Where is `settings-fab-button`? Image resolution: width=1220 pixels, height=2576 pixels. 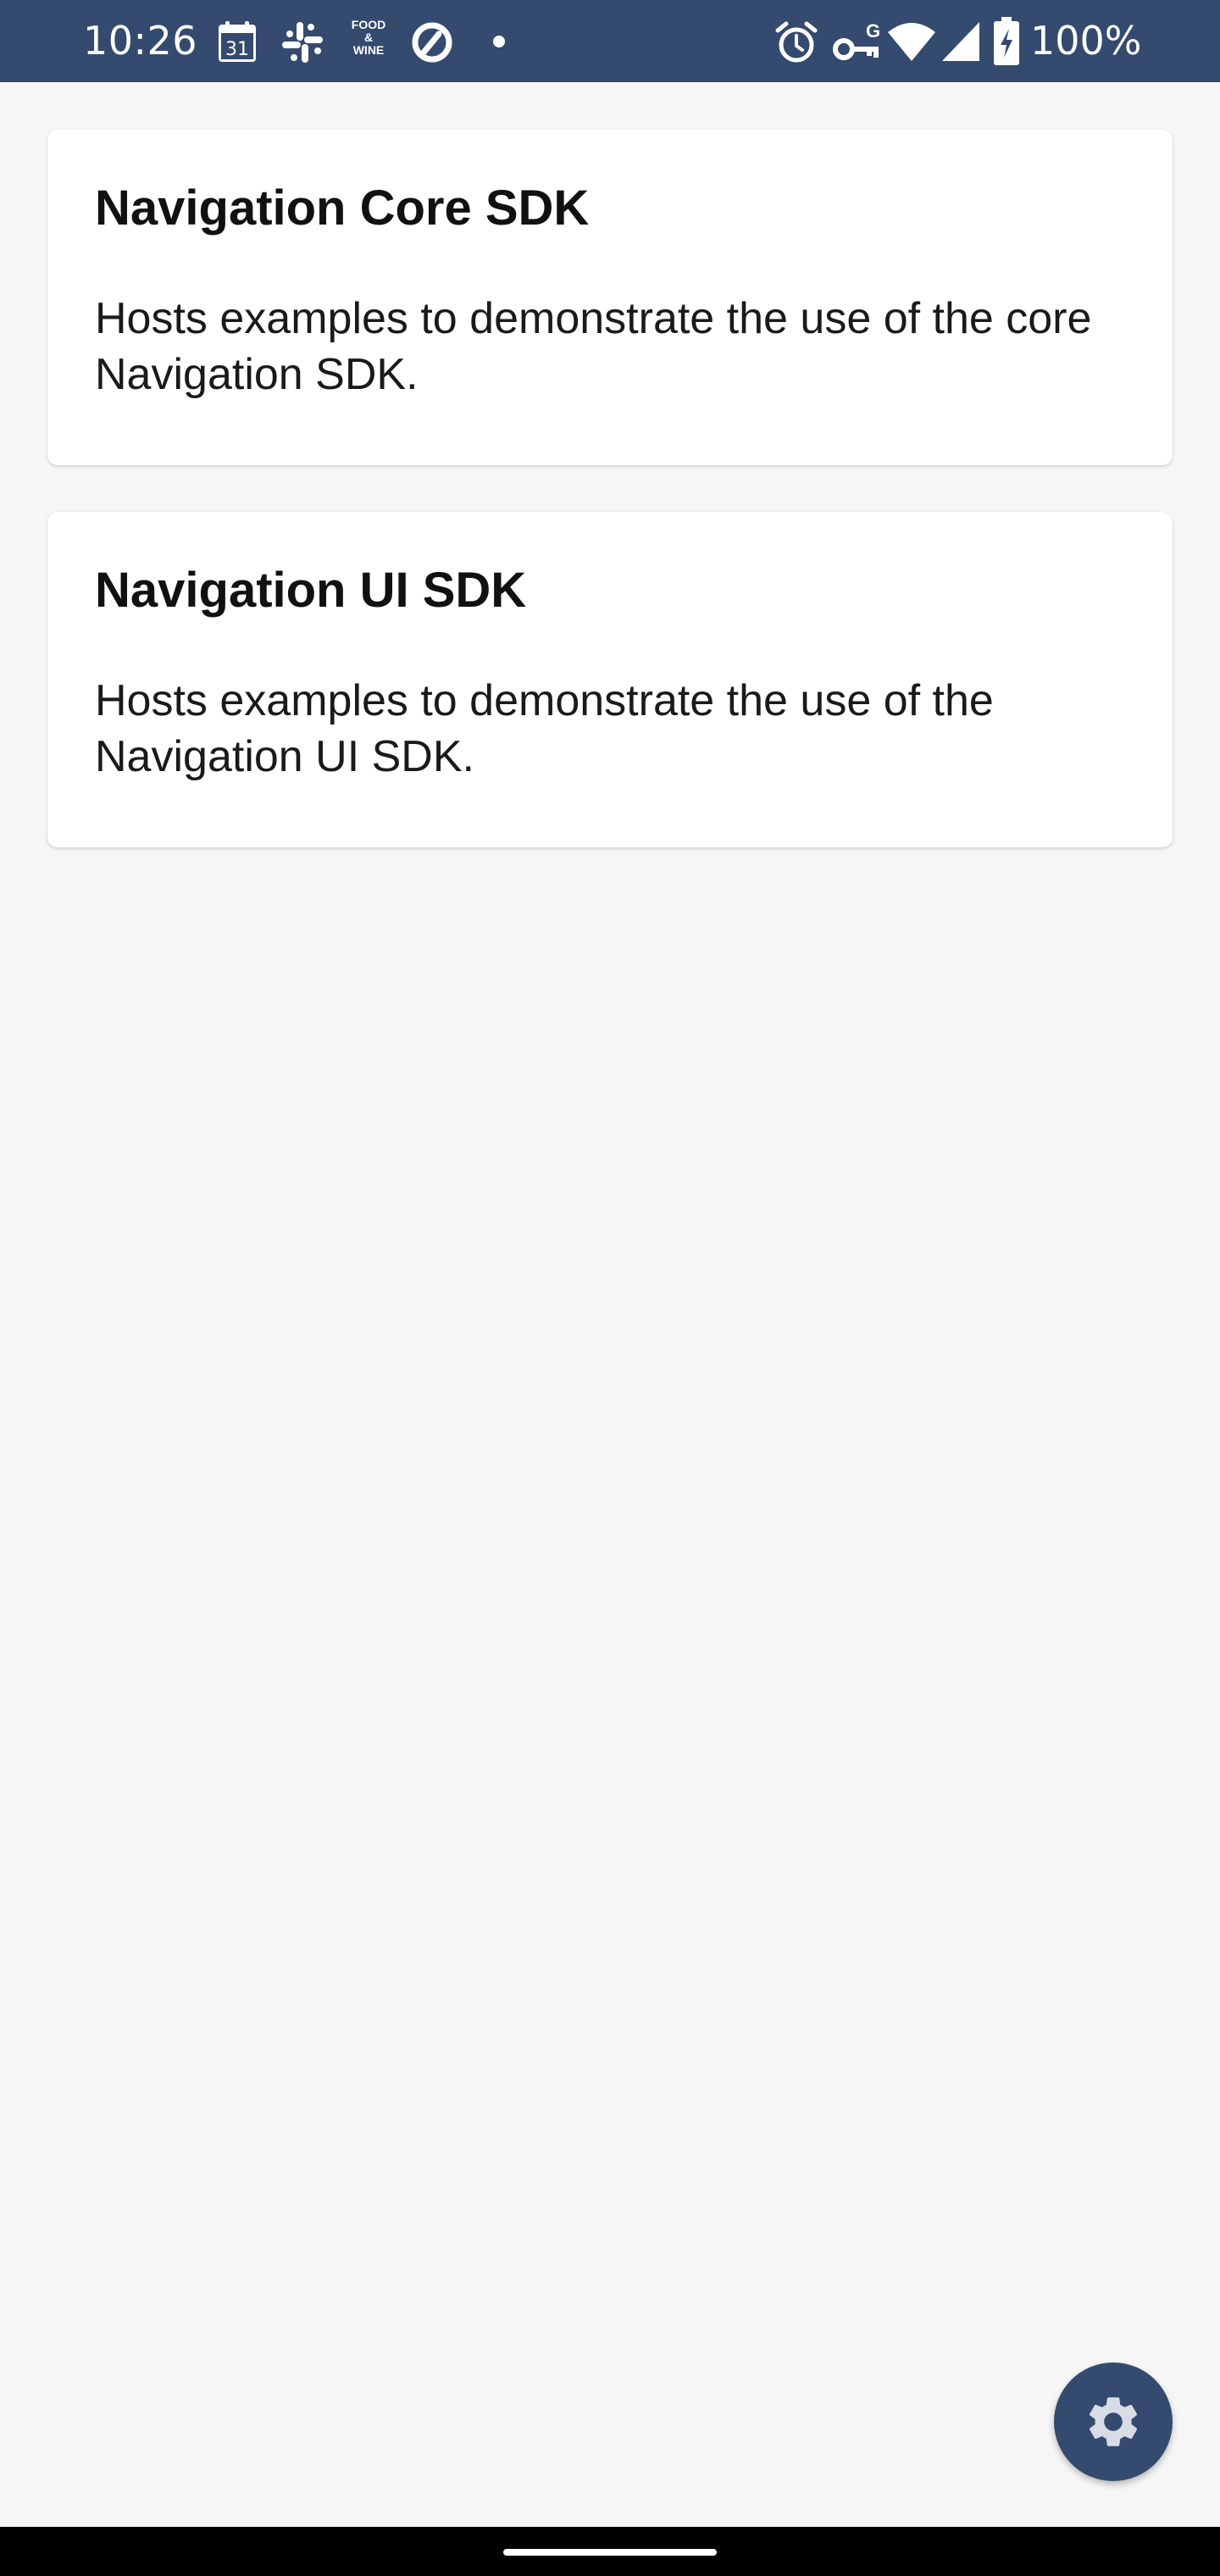 settings-fab-button is located at coordinates (1113, 2421).